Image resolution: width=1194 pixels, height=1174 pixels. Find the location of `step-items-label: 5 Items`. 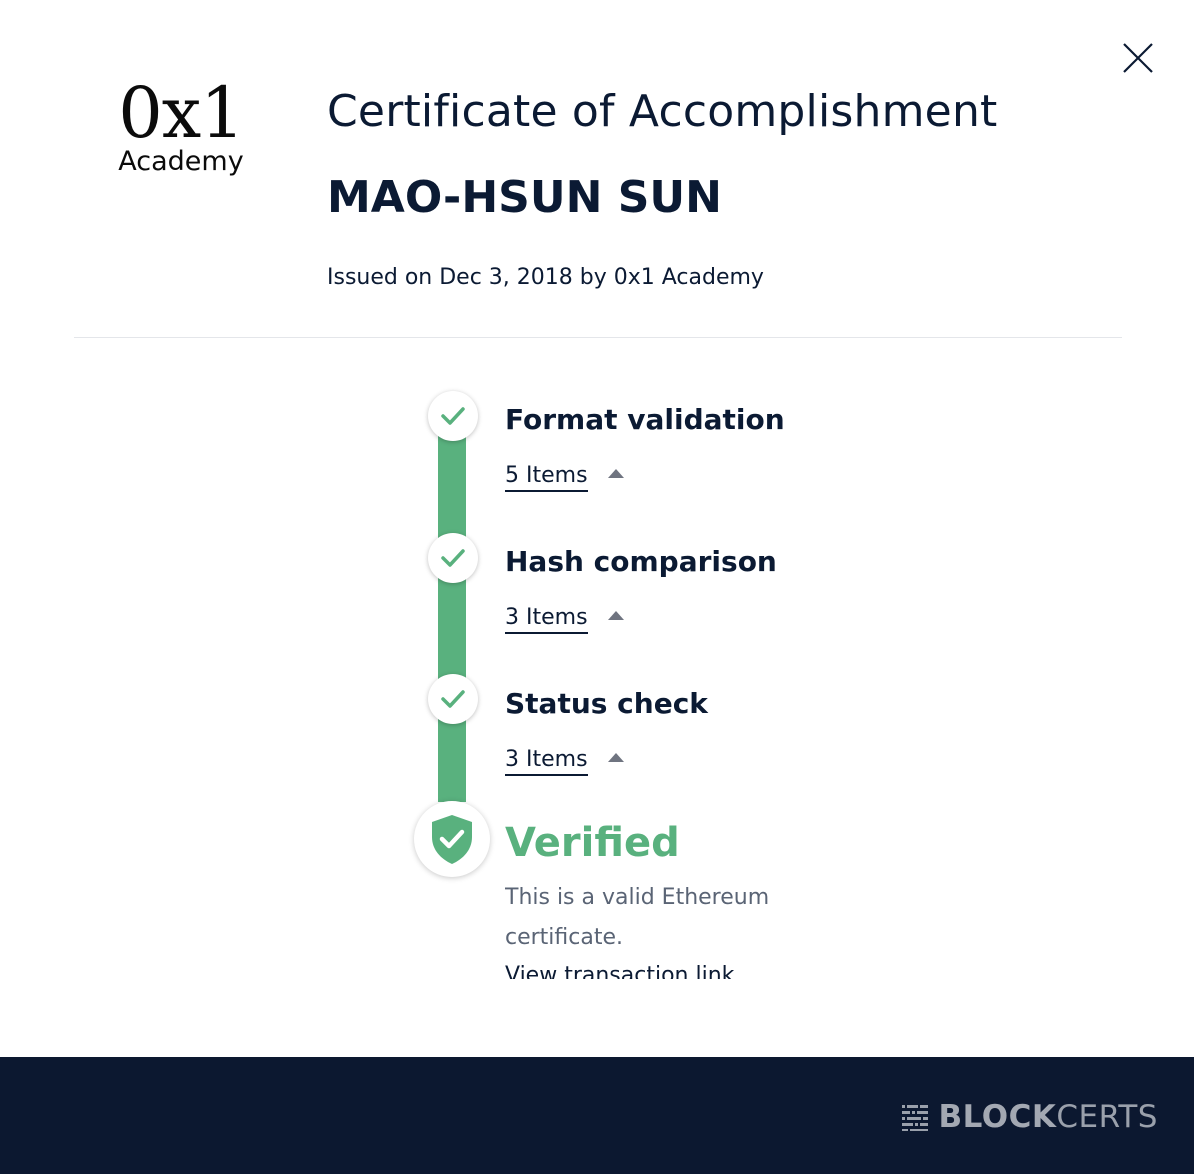

step-items-label: 5 Items is located at coordinates (546, 477).